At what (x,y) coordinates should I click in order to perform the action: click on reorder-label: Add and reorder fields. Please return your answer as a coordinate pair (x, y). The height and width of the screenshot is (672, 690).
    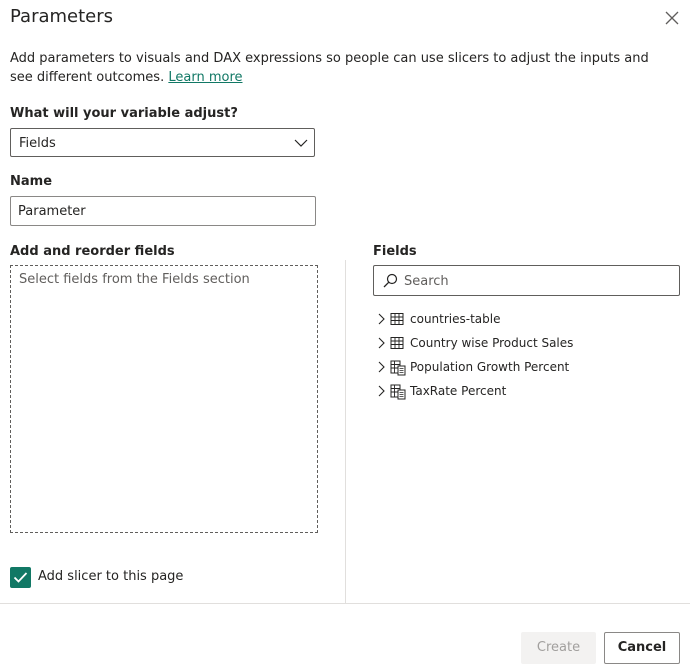
    Looking at the image, I should click on (92, 251).